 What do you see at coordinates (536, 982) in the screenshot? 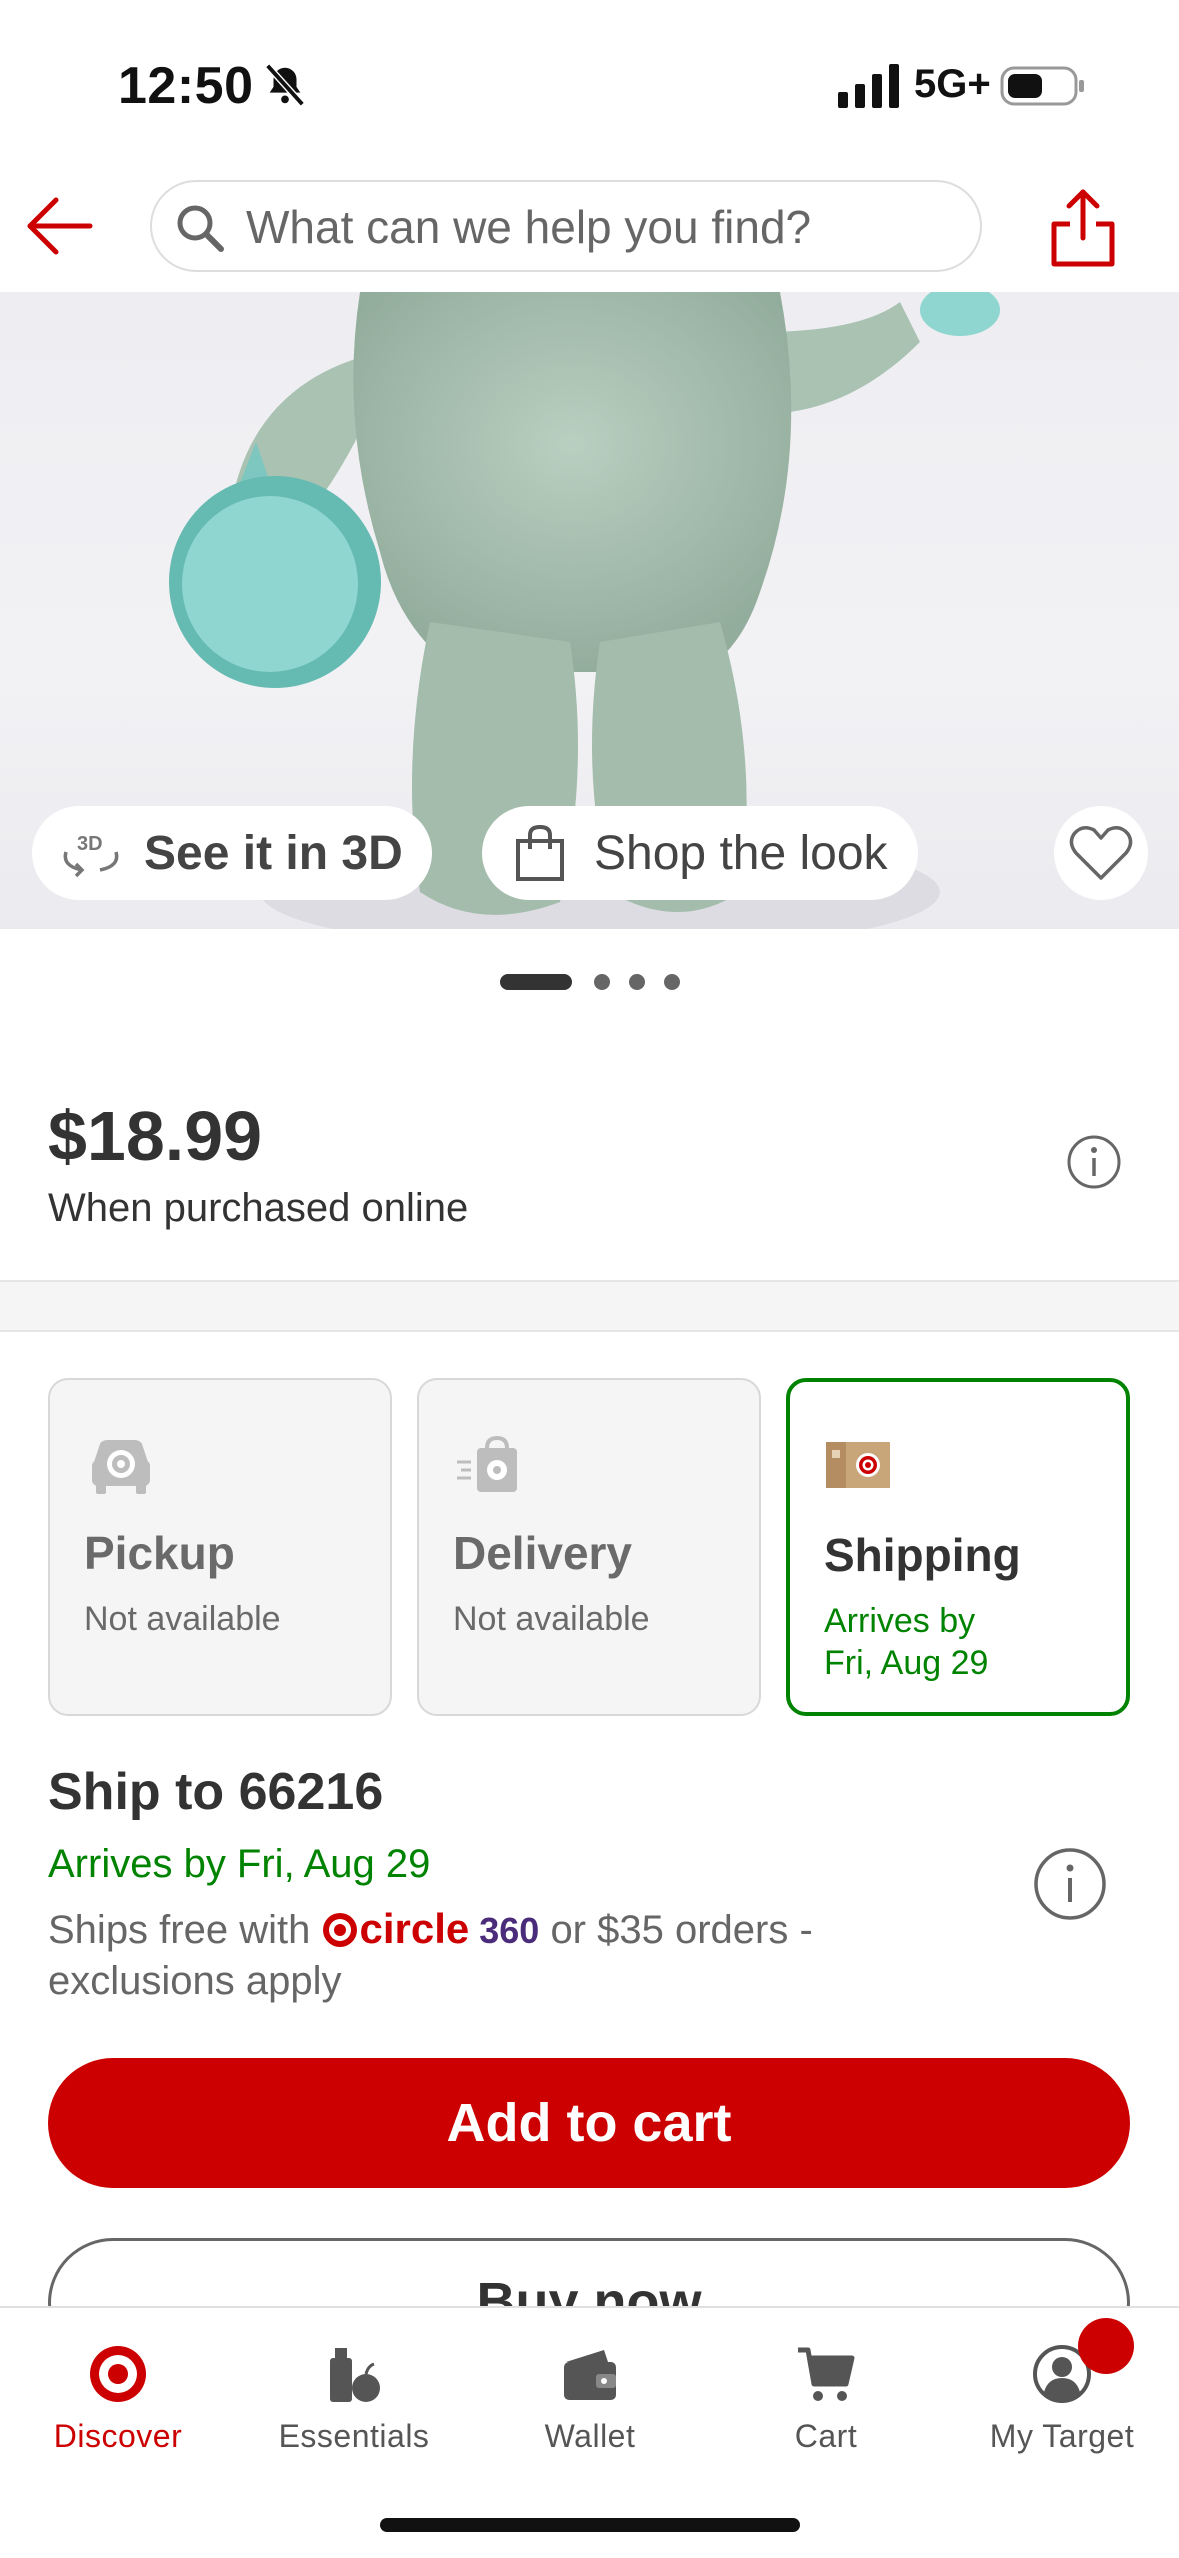
I see `carousel-dot-active` at bounding box center [536, 982].